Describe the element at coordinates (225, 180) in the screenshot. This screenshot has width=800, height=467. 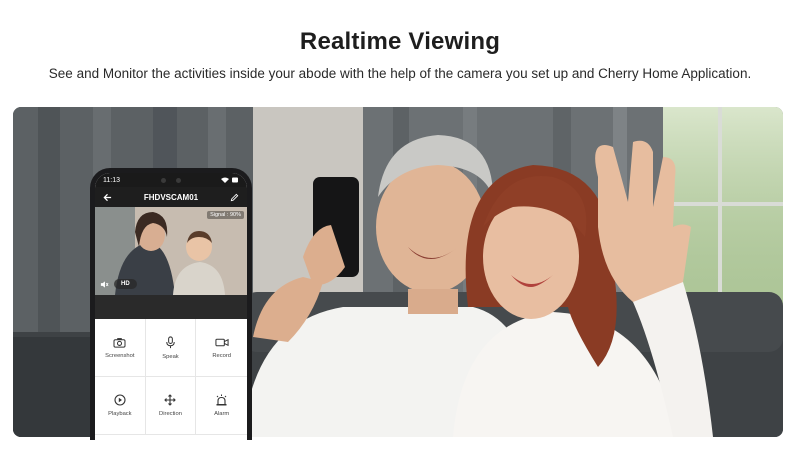
I see `wifi-icon` at that location.